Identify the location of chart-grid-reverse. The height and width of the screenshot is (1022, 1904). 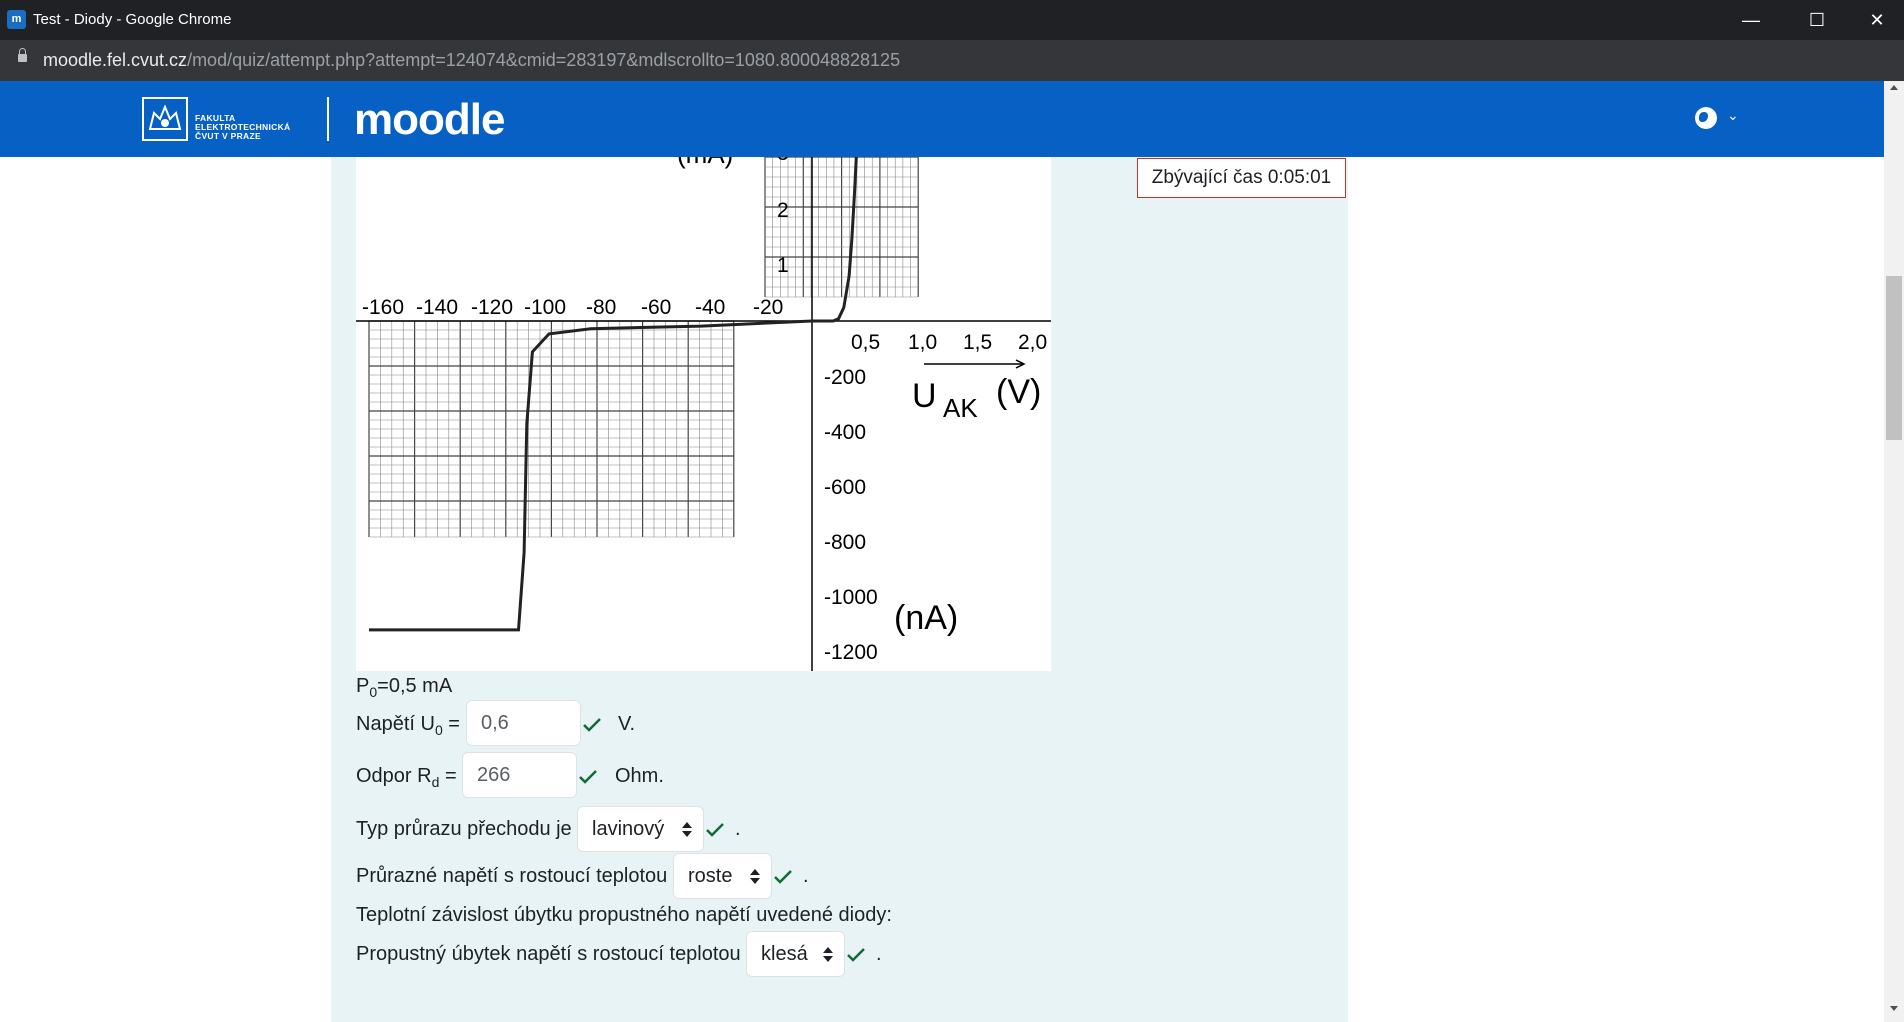
(551, 429).